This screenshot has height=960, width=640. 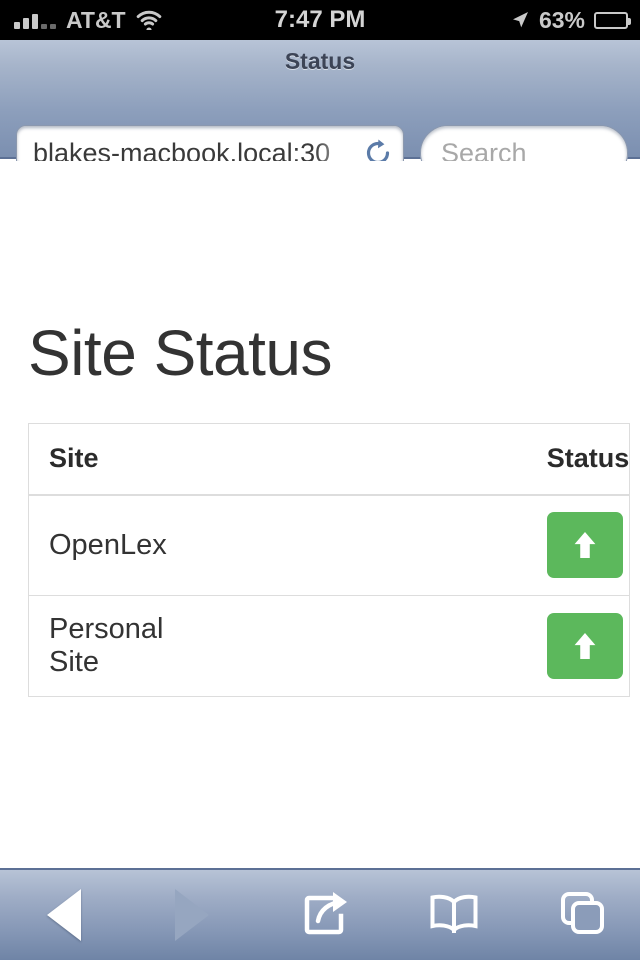 I want to click on share-icon, so click(x=326, y=915).